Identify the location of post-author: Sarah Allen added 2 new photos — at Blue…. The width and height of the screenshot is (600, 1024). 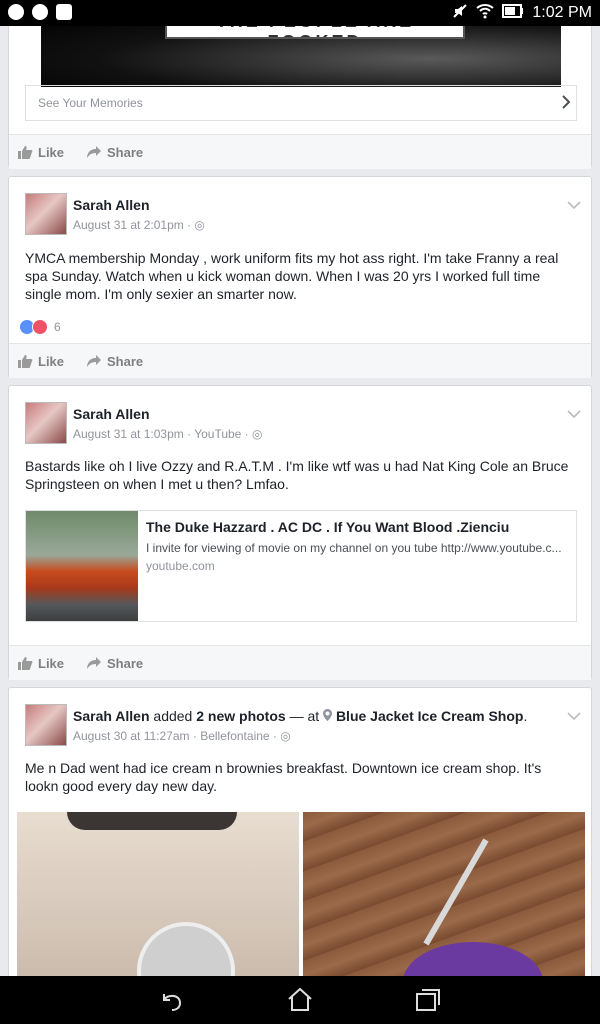
(300, 716).